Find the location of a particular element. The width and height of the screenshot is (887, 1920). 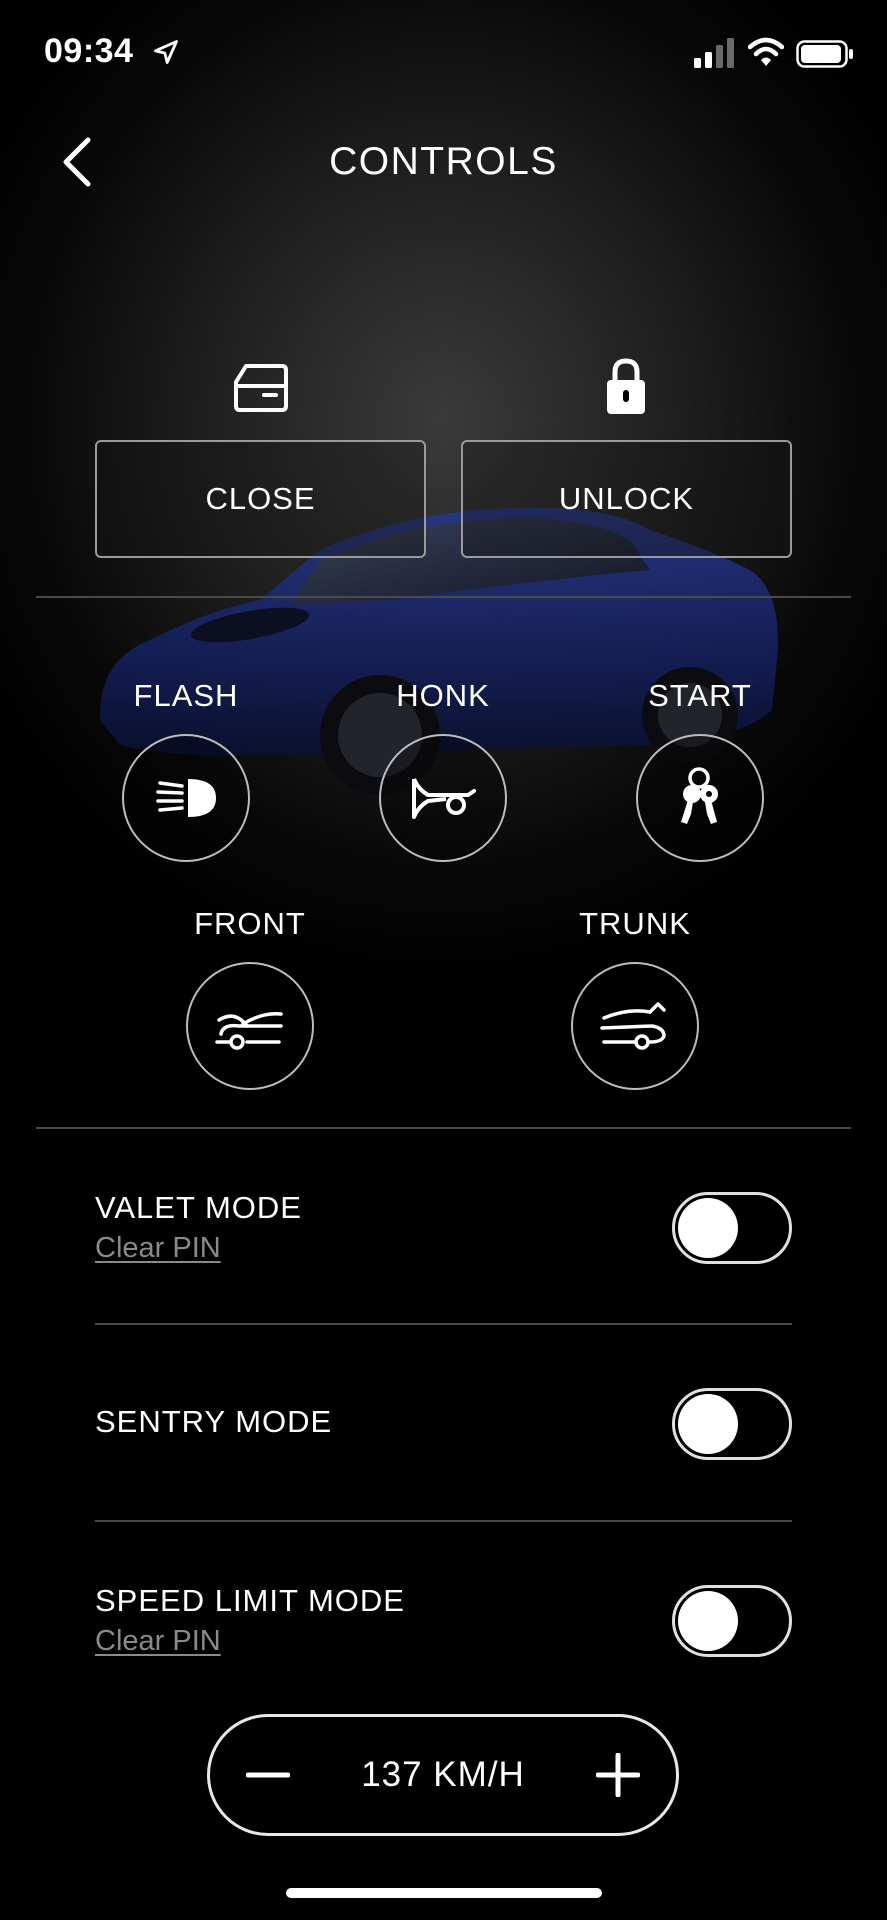

rear-trunk-icon is located at coordinates (633, 1026).